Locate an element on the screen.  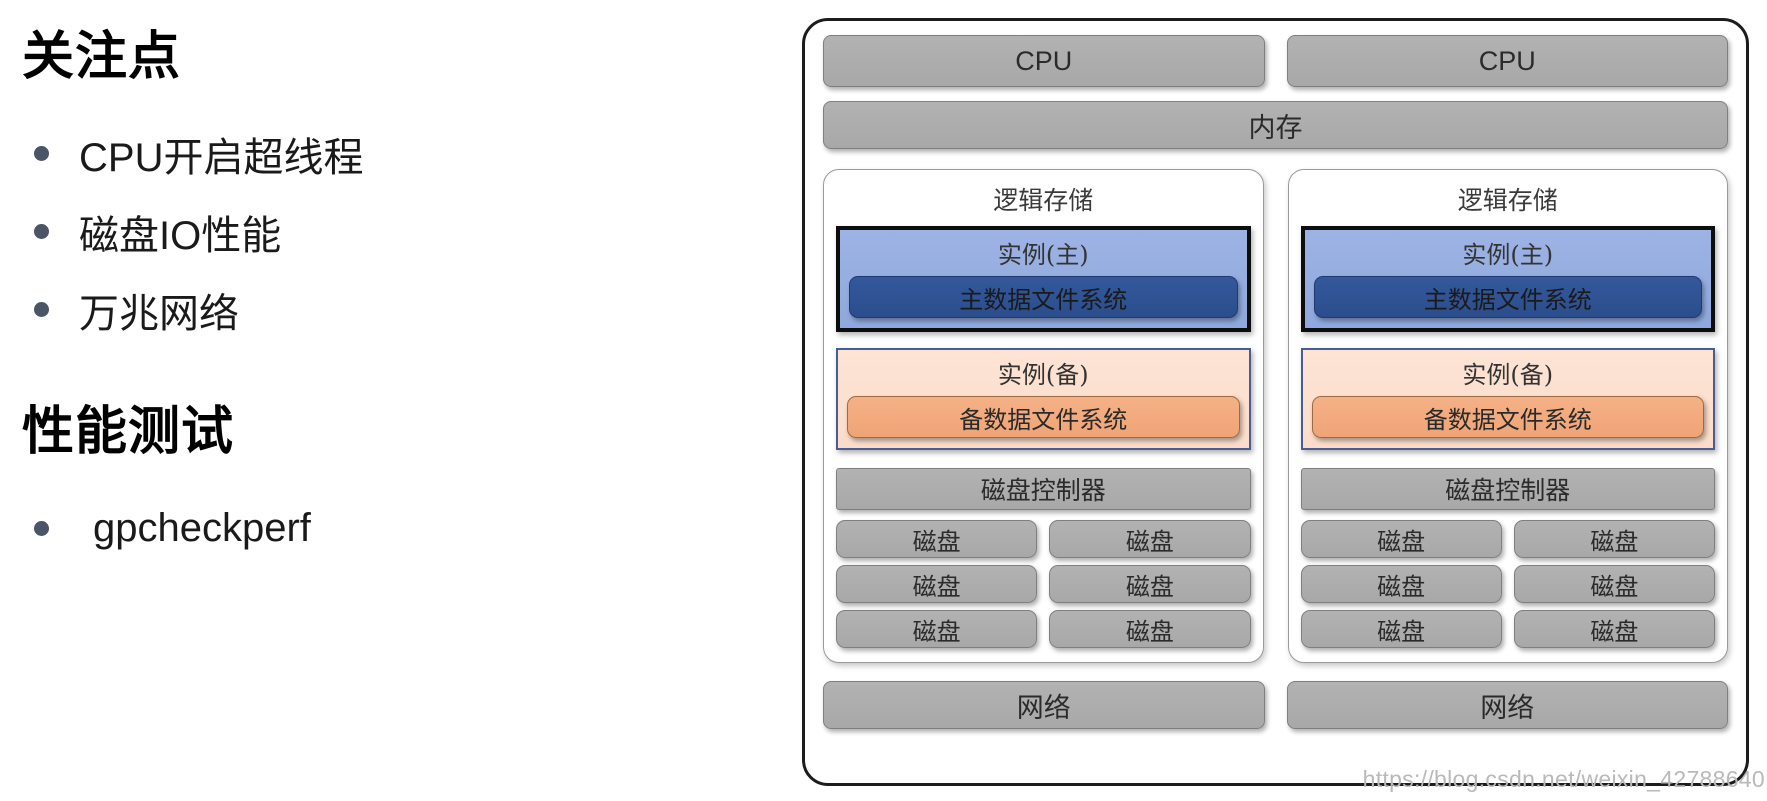
list-item: CPU开启超线程 is located at coordinates (405, 154).